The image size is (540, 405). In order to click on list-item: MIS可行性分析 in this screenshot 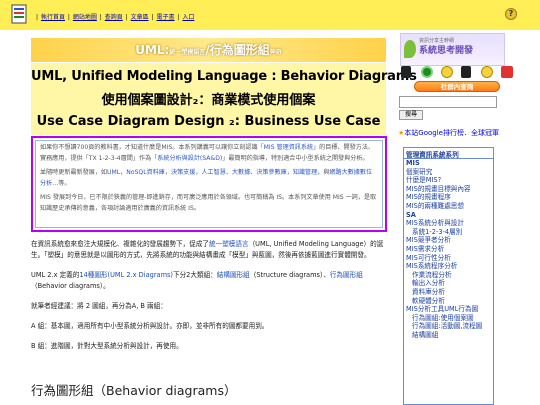, I will do `click(449, 258)`.